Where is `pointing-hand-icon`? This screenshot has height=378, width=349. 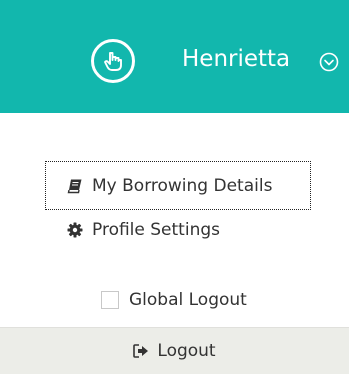 pointing-hand-icon is located at coordinates (113, 61).